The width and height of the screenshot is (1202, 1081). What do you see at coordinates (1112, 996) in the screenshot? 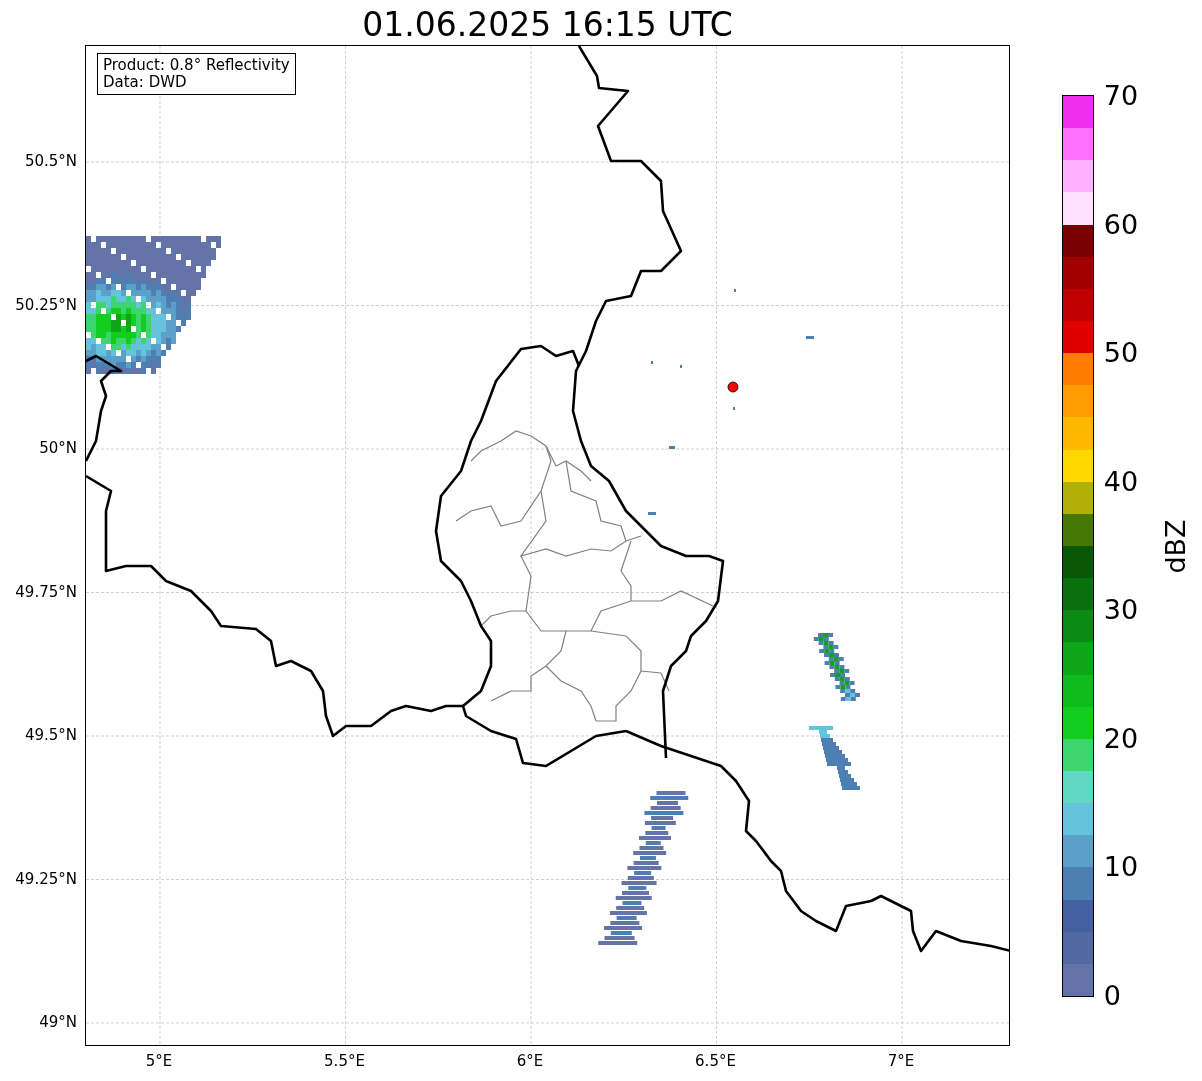
I see `colorbar-tick-label: 0` at bounding box center [1112, 996].